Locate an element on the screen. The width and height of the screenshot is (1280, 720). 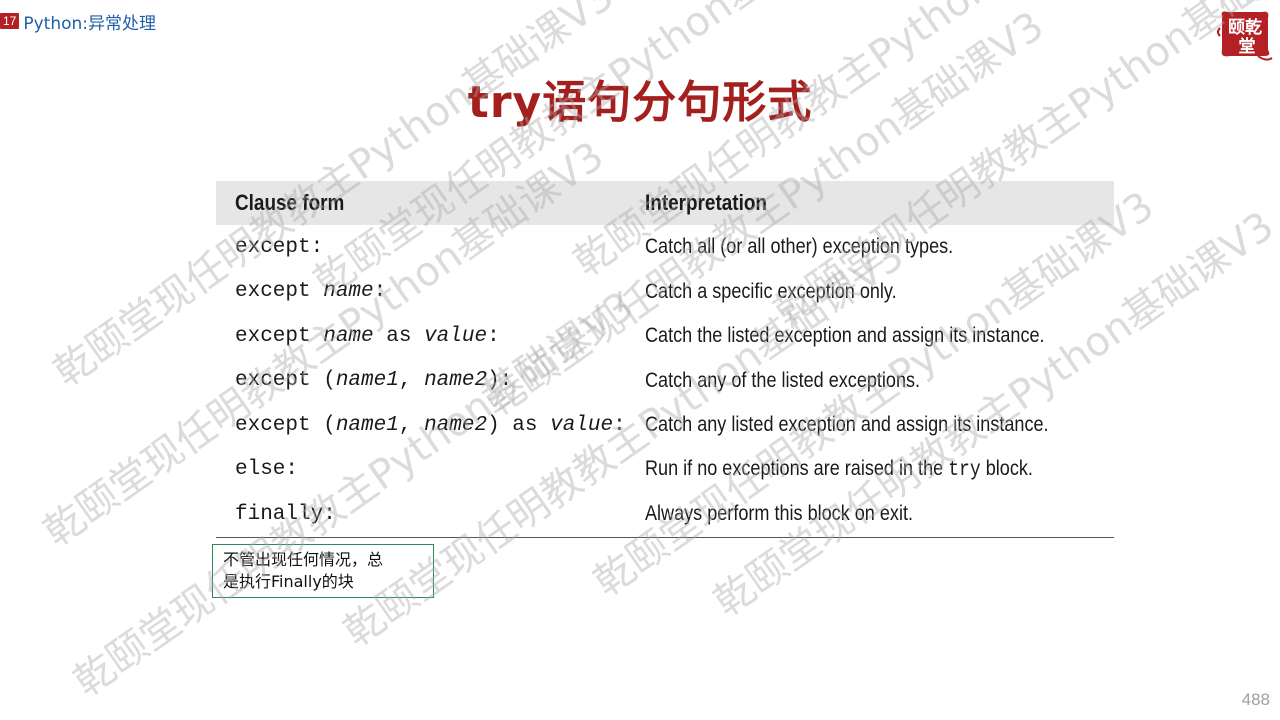
header-clause-form: Clause form is located at coordinates (421, 203).